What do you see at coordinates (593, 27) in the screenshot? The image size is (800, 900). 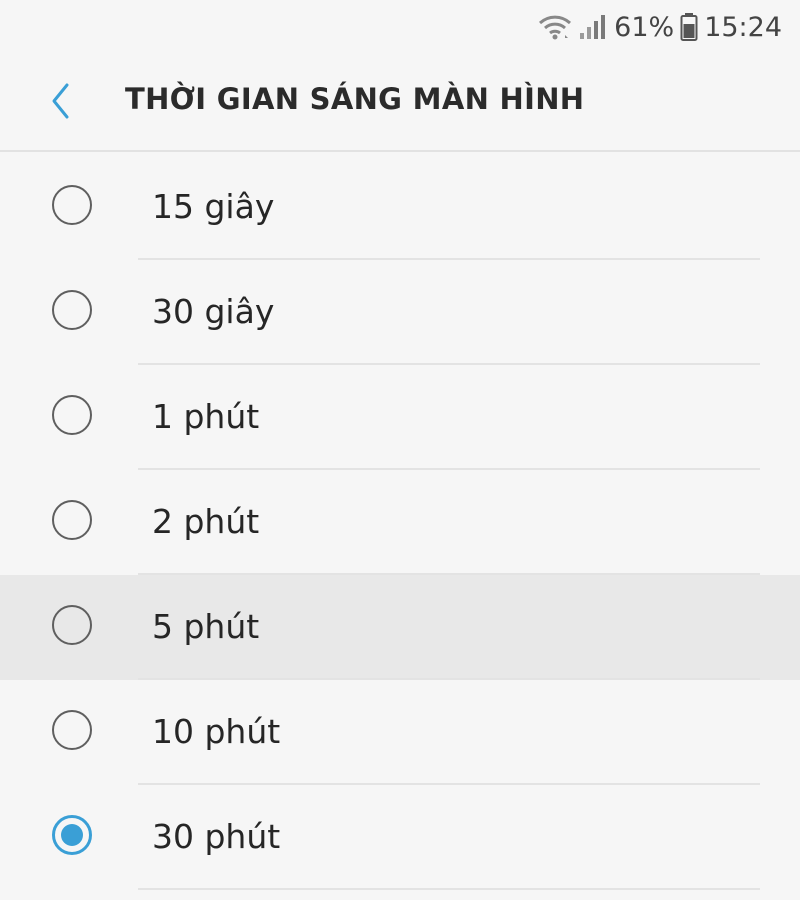 I see `signal-icon` at bounding box center [593, 27].